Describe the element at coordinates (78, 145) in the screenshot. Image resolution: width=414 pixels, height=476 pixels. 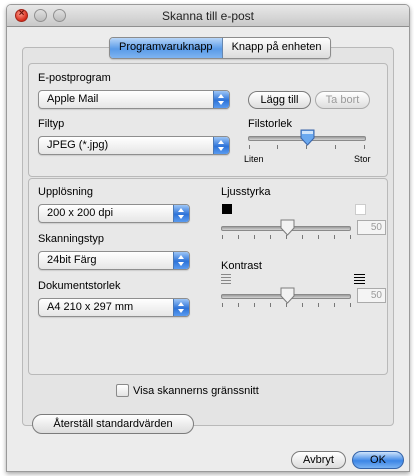
I see `filetype-value: JPEG (*.jpg)` at that location.